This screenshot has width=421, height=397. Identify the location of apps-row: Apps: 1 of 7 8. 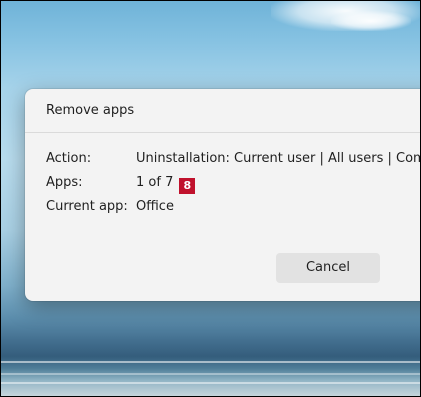
(121, 184).